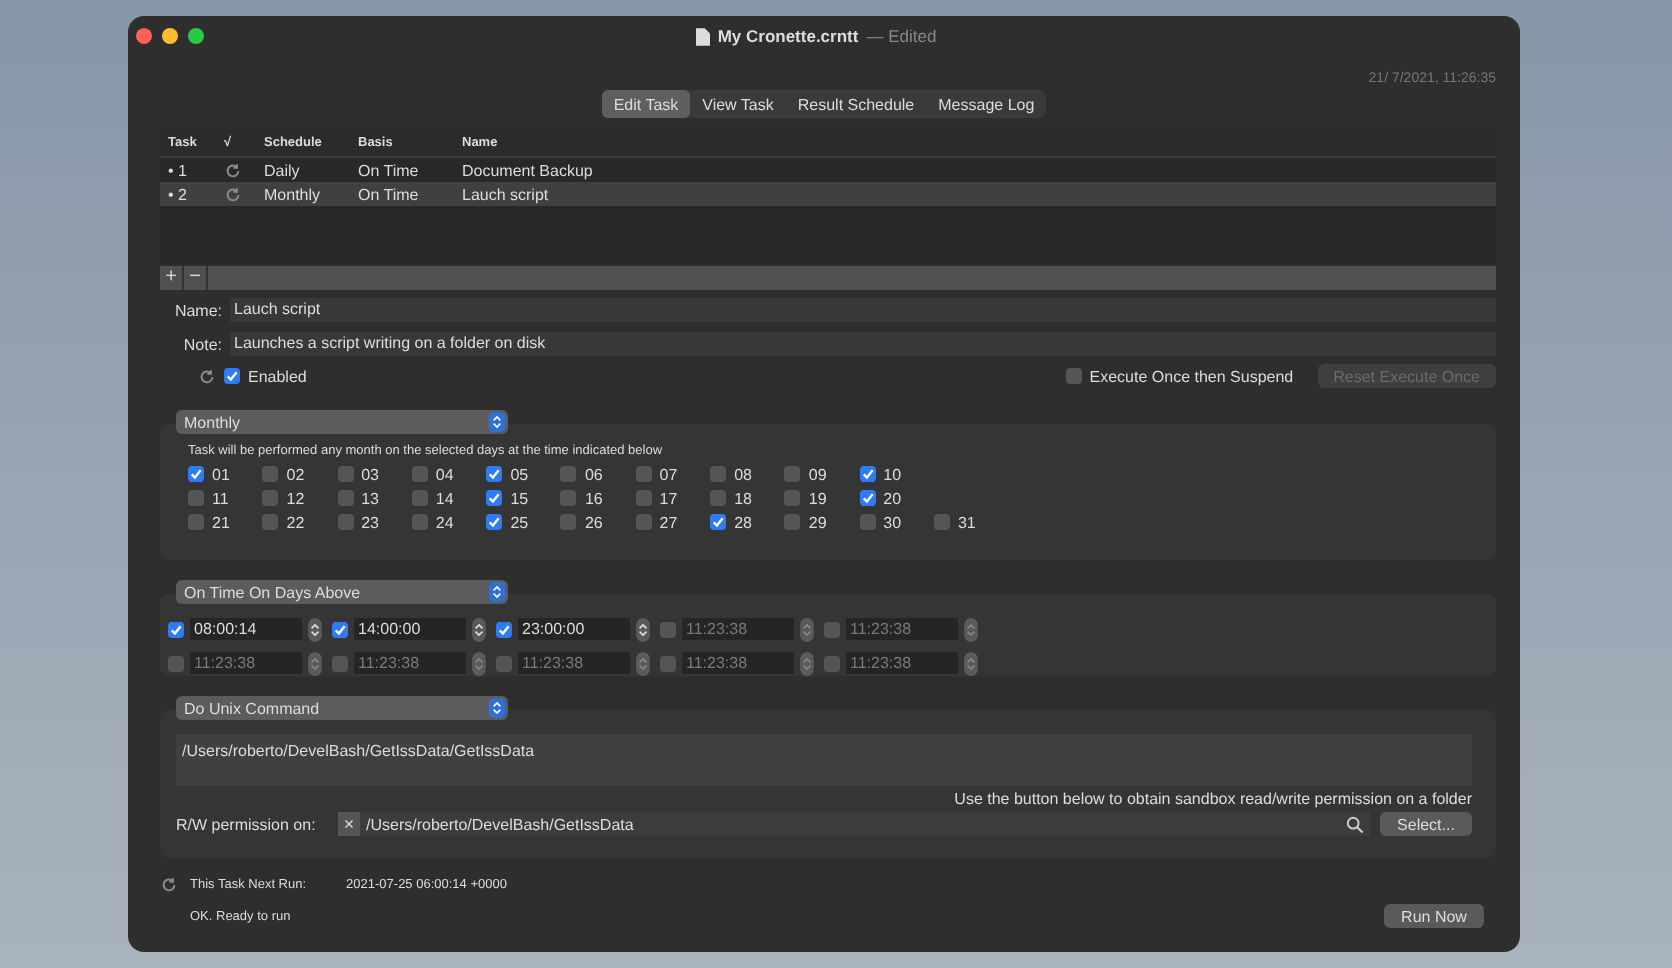  What do you see at coordinates (144, 36) in the screenshot?
I see `close-button` at bounding box center [144, 36].